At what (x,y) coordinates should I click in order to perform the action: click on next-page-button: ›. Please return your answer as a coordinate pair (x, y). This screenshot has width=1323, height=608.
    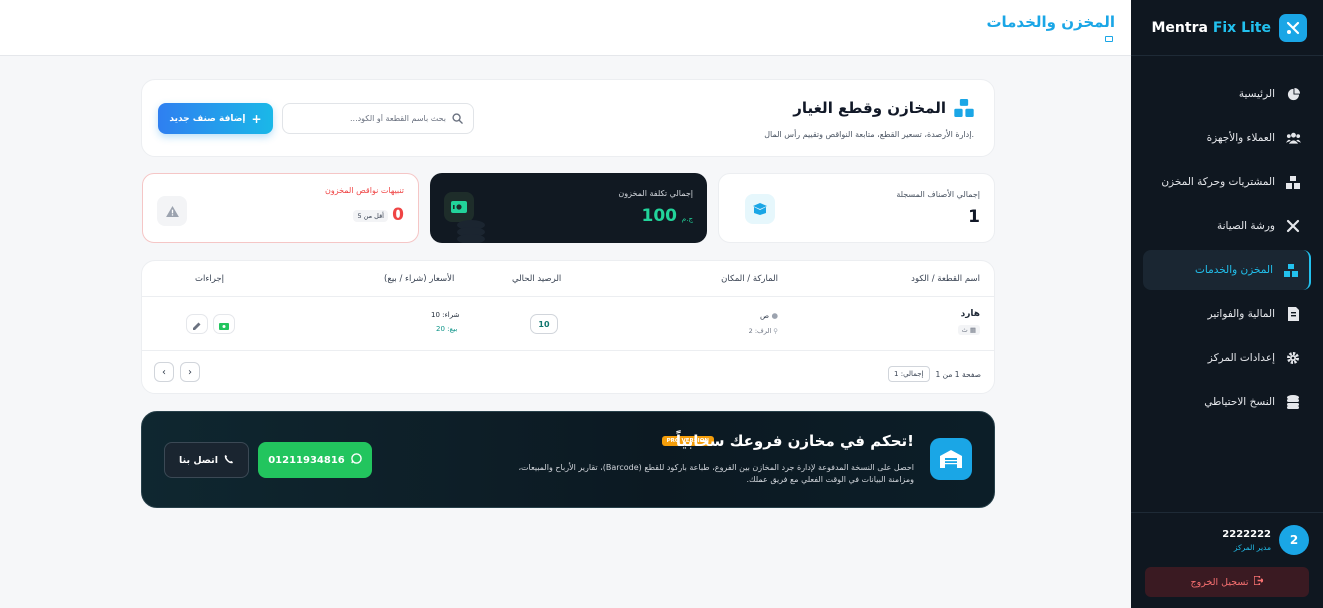
    Looking at the image, I should click on (190, 372).